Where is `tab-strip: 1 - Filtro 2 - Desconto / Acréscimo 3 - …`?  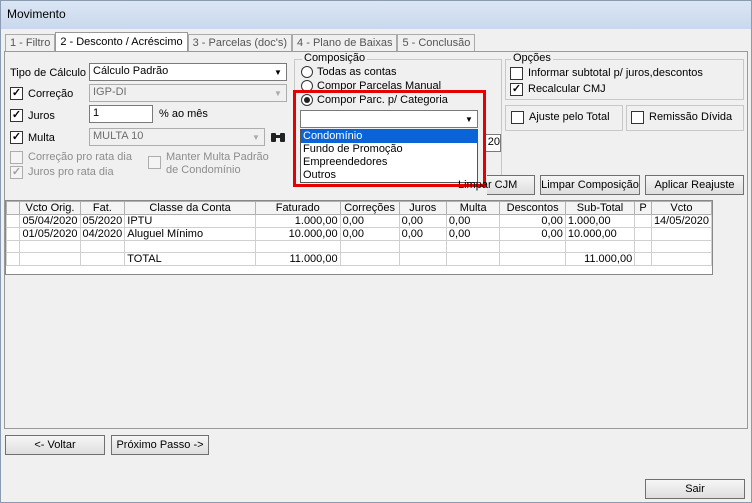 tab-strip: 1 - Filtro 2 - Desconto / Acréscimo 3 - … is located at coordinates (240, 42).